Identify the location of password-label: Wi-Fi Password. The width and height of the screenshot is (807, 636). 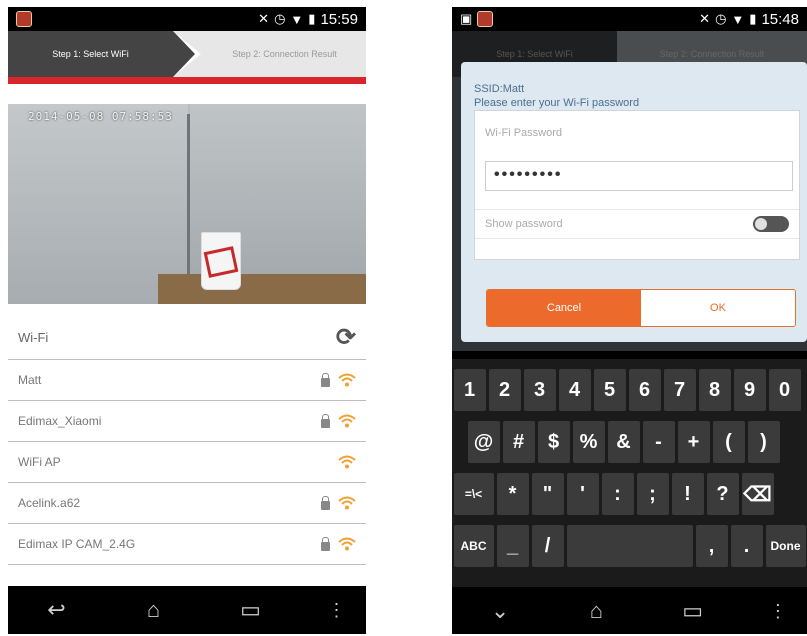
(524, 133).